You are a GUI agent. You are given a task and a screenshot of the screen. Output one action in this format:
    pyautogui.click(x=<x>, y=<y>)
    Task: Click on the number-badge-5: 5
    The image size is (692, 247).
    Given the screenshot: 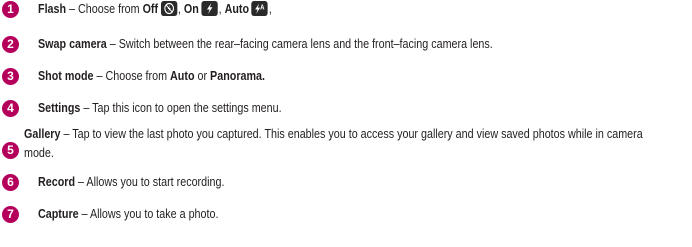 What is the action you would take?
    pyautogui.click(x=10, y=150)
    